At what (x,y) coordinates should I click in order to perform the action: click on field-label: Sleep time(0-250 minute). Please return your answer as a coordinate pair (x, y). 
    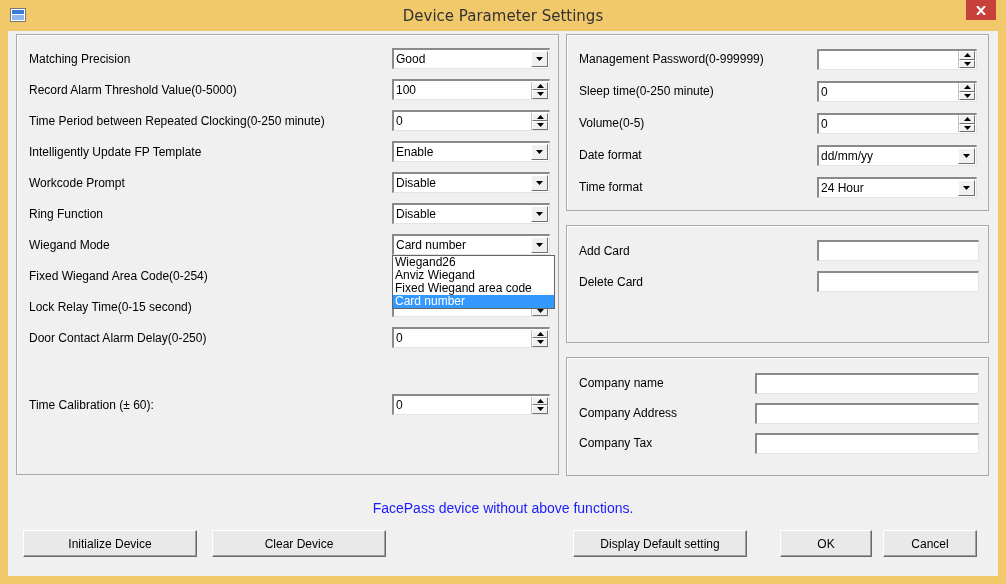
    Looking at the image, I should click on (647, 91).